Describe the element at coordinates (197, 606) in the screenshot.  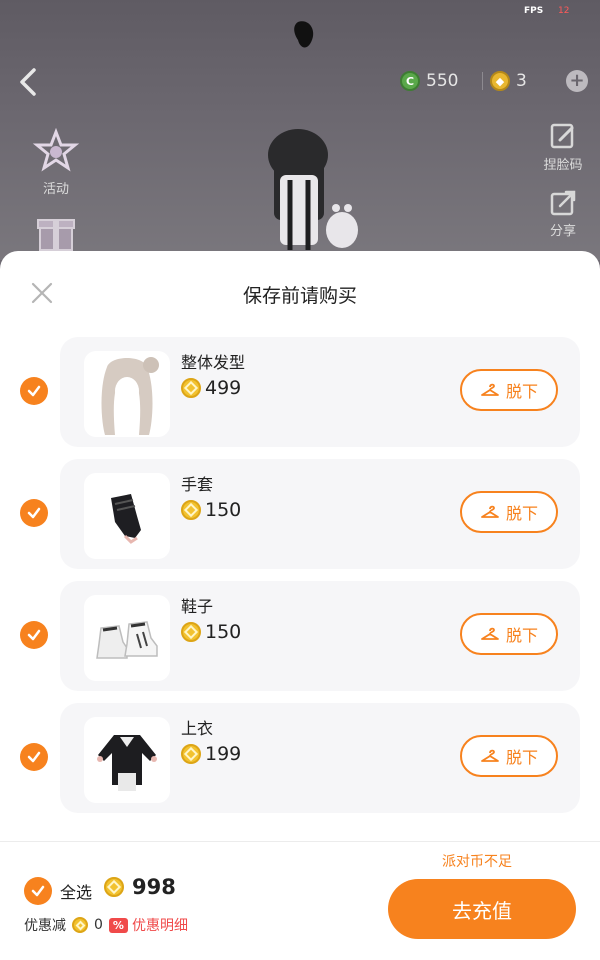
I see `item-name: 鞋子` at that location.